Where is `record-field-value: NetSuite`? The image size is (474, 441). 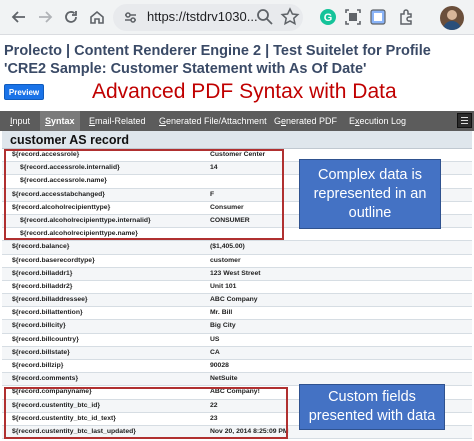 record-field-value: NetSuite is located at coordinates (224, 379).